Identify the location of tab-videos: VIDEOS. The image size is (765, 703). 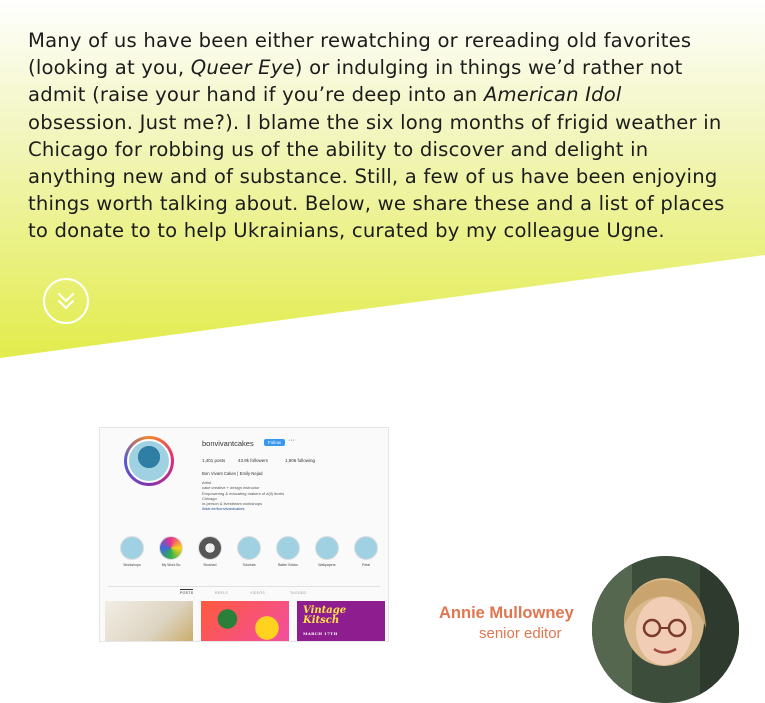
(258, 593).